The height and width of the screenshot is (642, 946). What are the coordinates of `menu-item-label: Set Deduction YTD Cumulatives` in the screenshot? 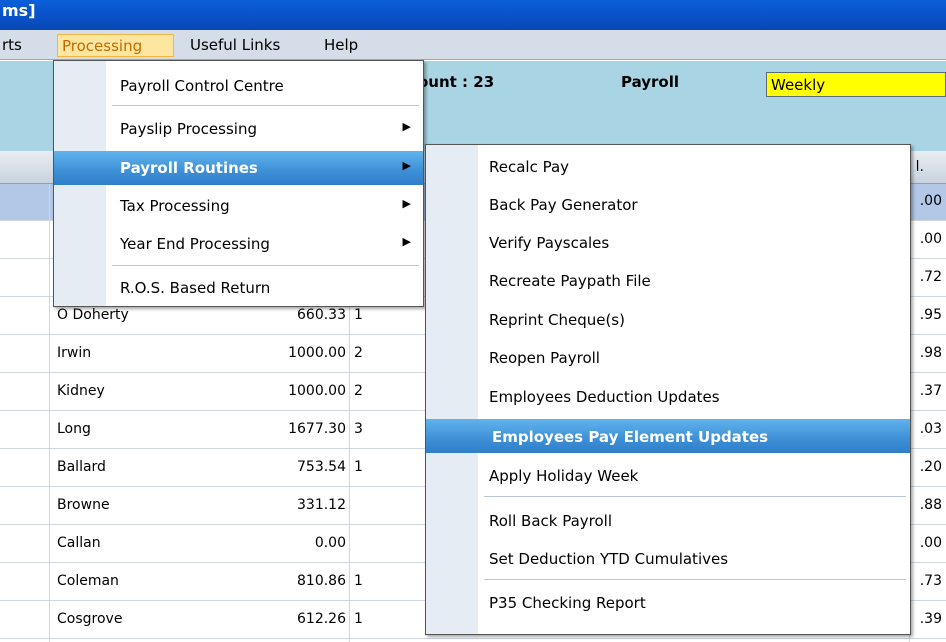 It's located at (609, 559).